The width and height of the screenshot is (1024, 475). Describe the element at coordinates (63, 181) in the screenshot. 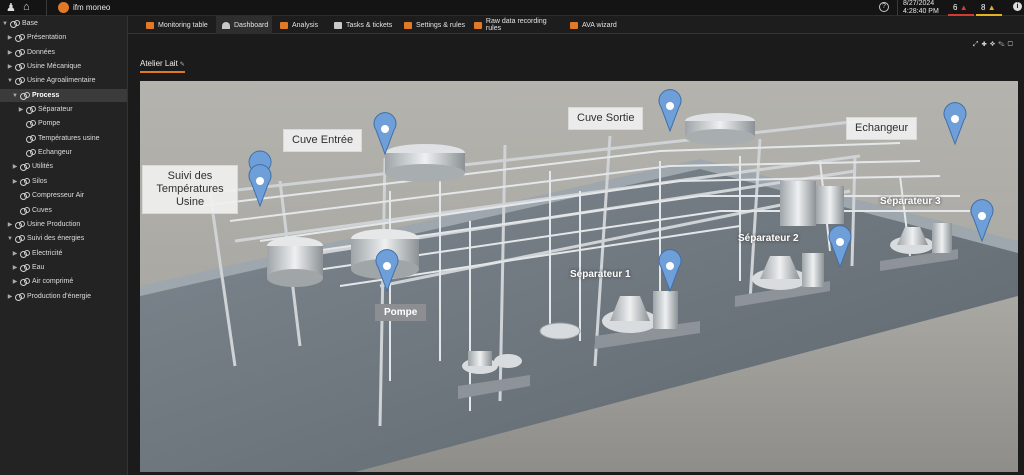

I see `tree-item-silos: ▶ Silos` at that location.